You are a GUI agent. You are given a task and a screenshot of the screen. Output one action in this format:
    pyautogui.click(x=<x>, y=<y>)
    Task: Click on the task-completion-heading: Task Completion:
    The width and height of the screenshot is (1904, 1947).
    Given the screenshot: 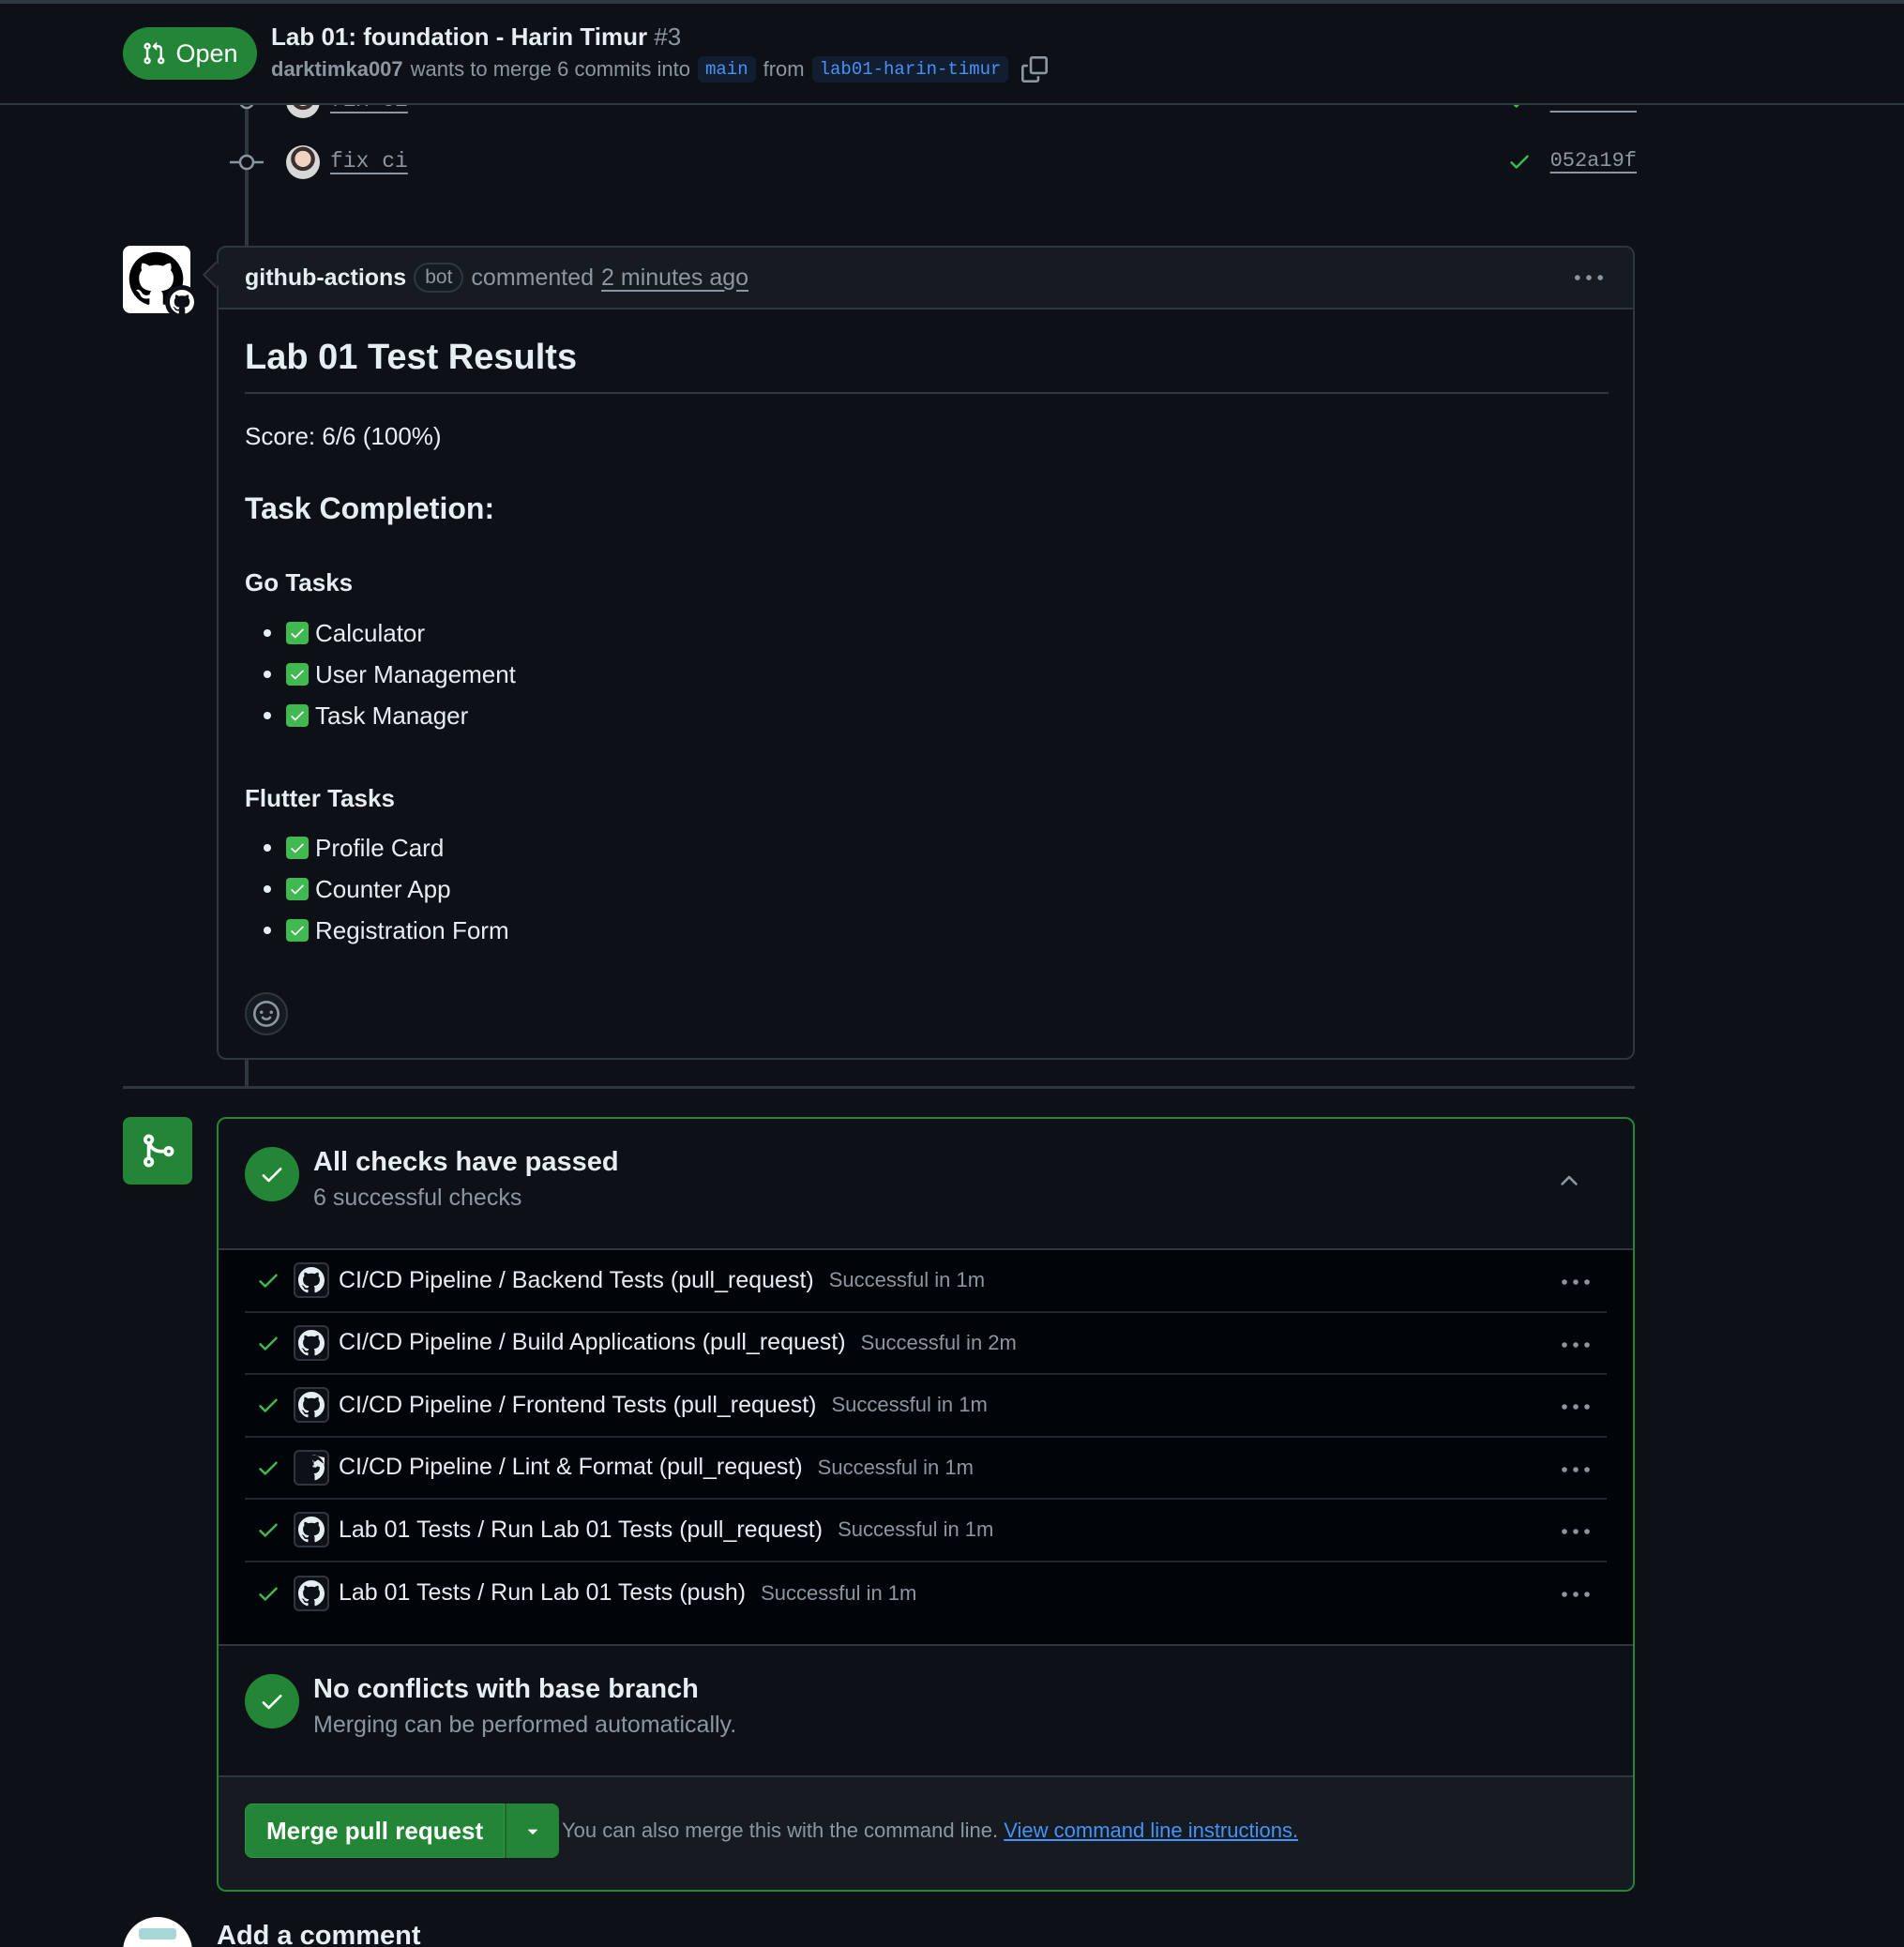 What is the action you would take?
    pyautogui.click(x=370, y=508)
    